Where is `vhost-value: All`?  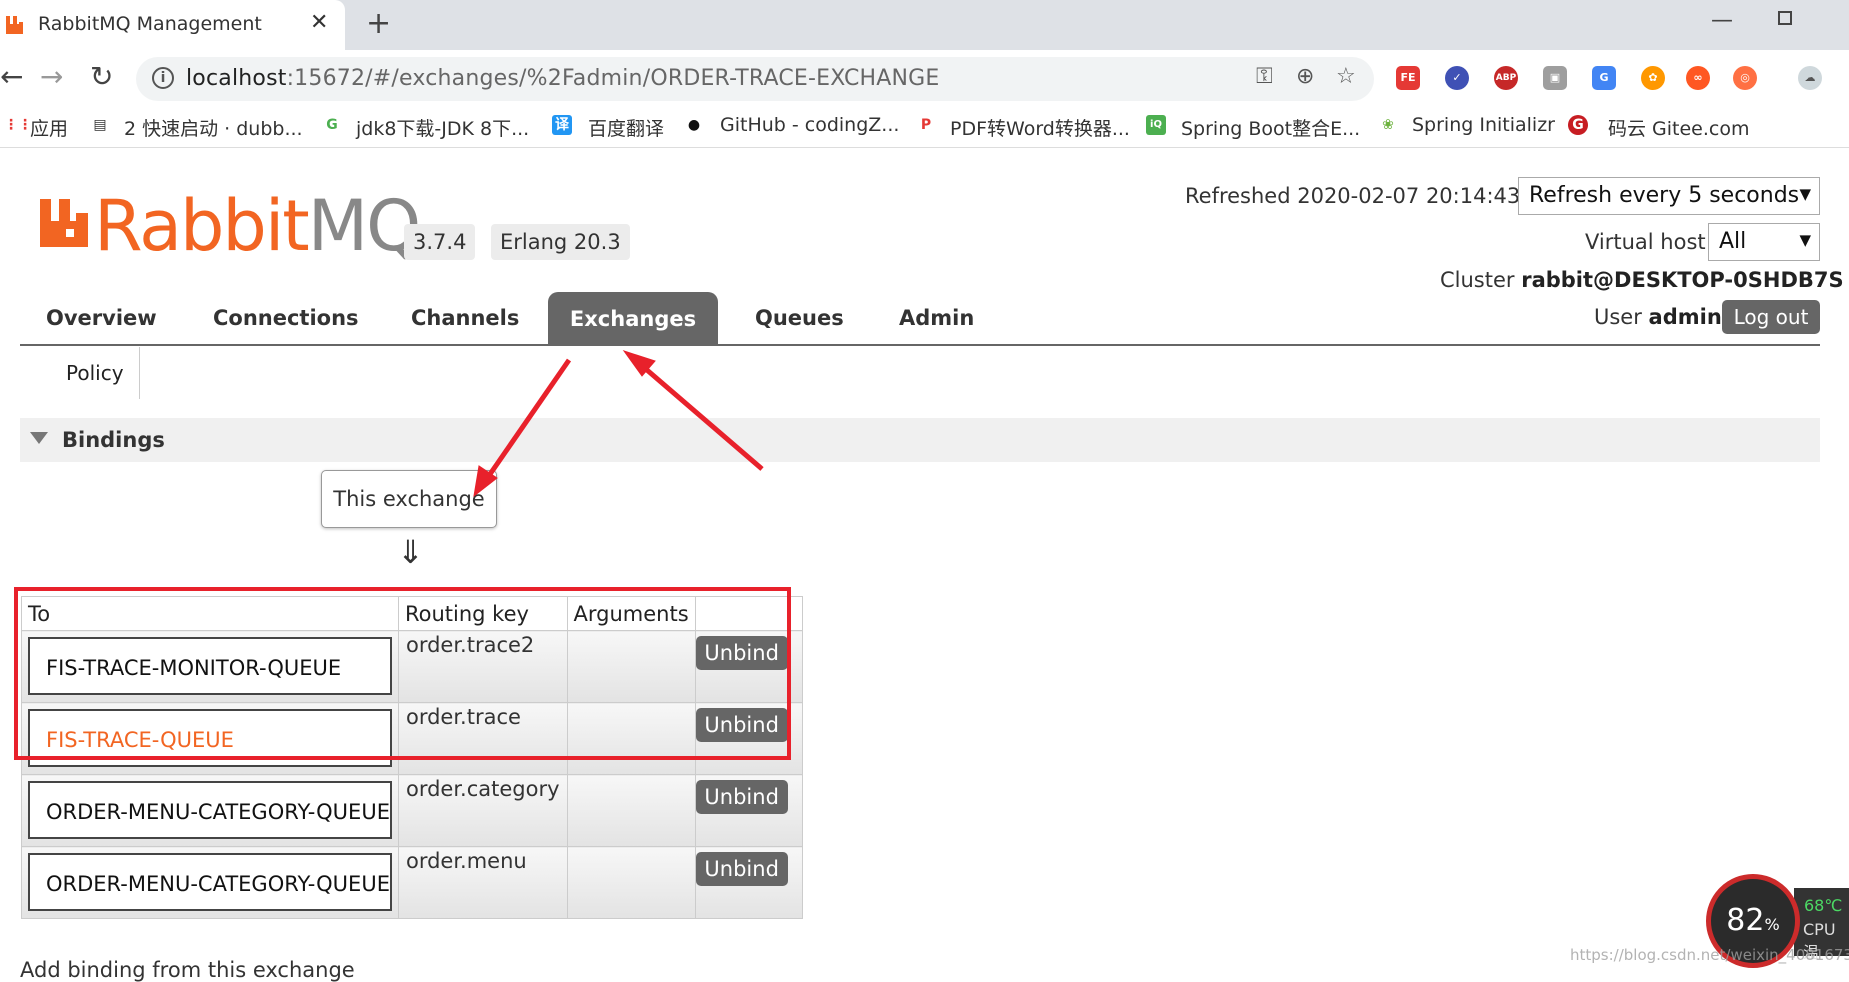 vhost-value: All is located at coordinates (1733, 241).